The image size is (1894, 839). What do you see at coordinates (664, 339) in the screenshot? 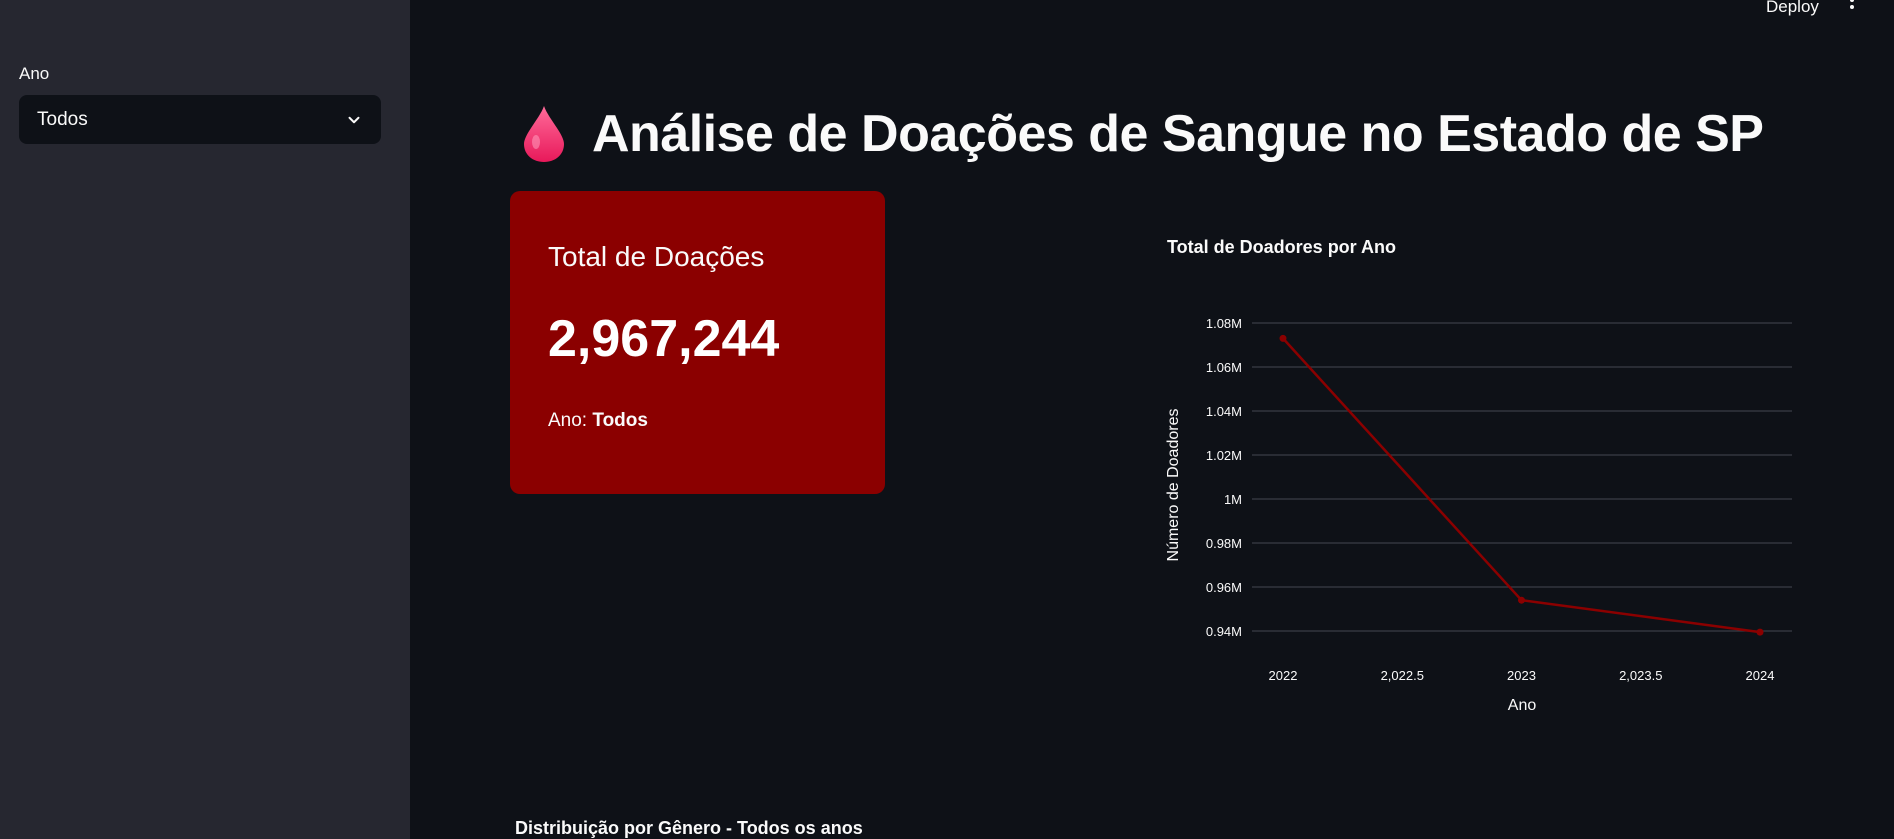
I see `card-value: 2,967,244` at bounding box center [664, 339].